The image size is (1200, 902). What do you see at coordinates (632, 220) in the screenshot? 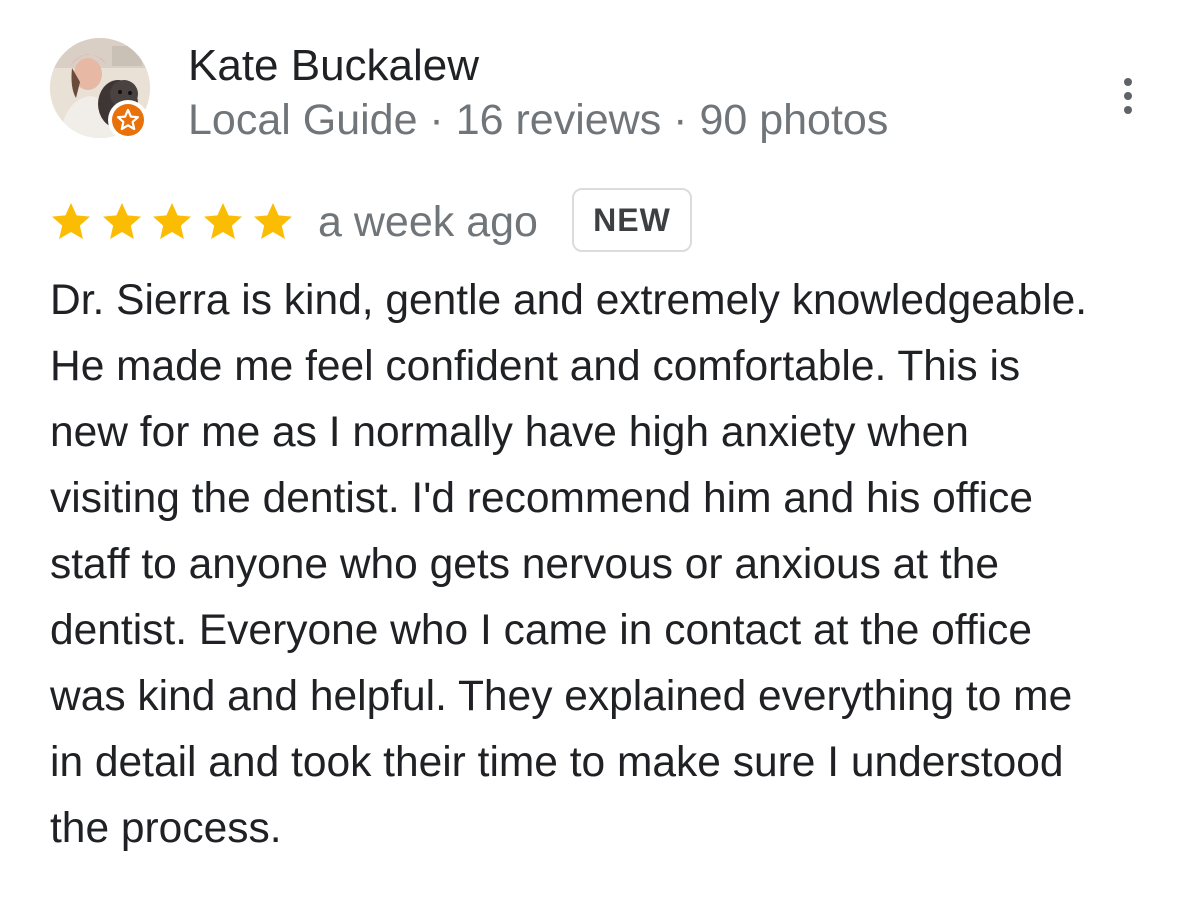
I see `new-badge: NEW` at bounding box center [632, 220].